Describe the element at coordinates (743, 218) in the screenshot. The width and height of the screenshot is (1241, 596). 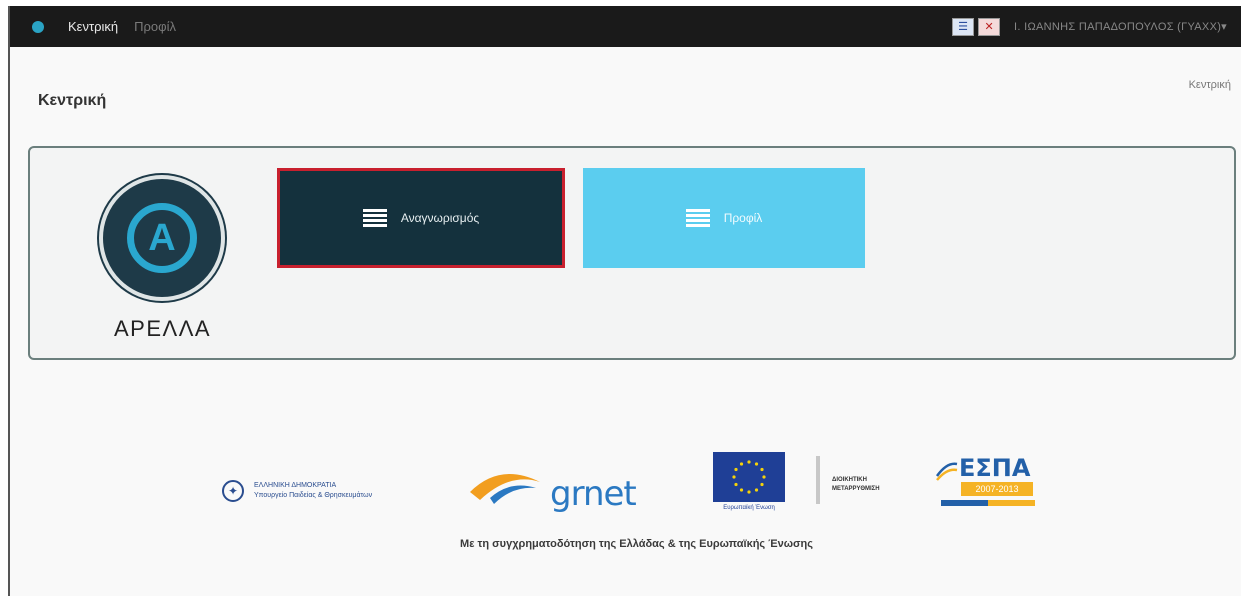
I see `tile-label: Προφίλ` at that location.